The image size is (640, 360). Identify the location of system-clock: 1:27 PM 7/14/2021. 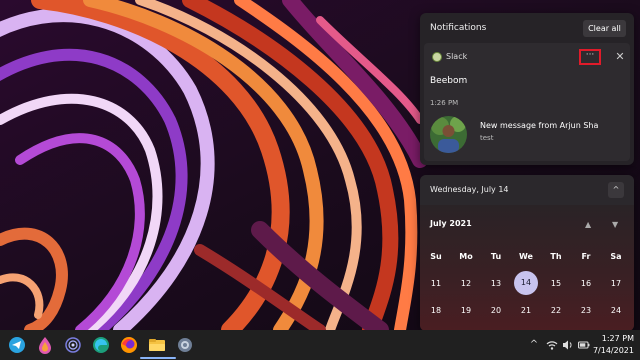
(613, 344).